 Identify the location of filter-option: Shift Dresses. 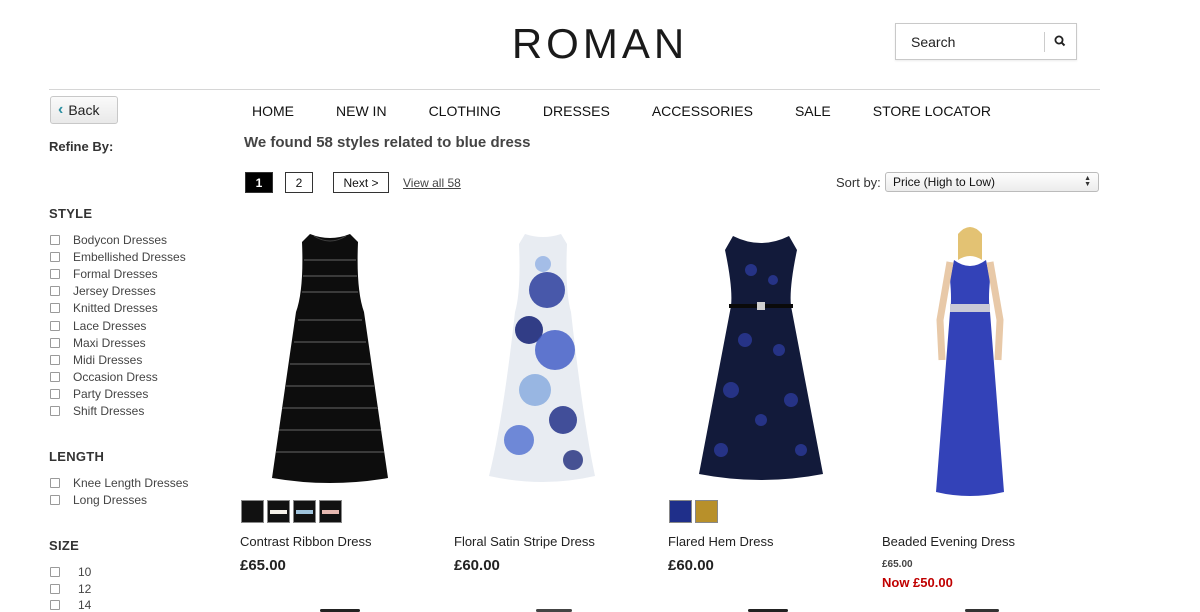
(118, 411).